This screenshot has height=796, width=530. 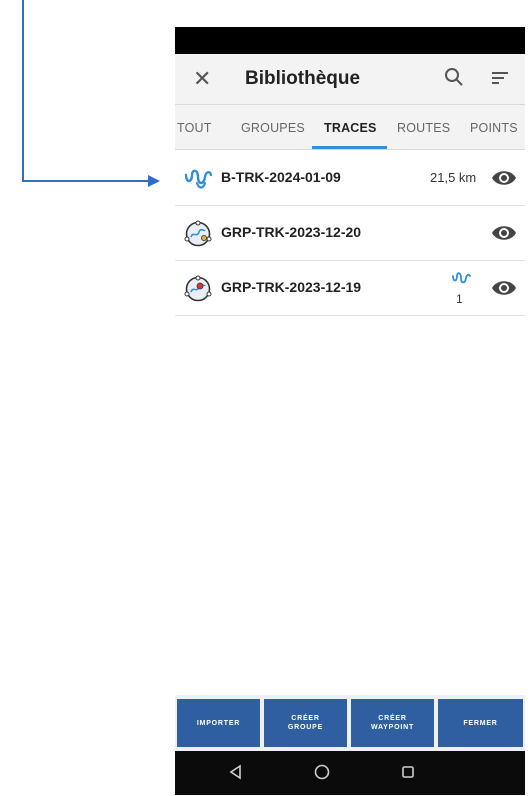 What do you see at coordinates (303, 78) in the screenshot?
I see `page-title: Bibliothèque` at bounding box center [303, 78].